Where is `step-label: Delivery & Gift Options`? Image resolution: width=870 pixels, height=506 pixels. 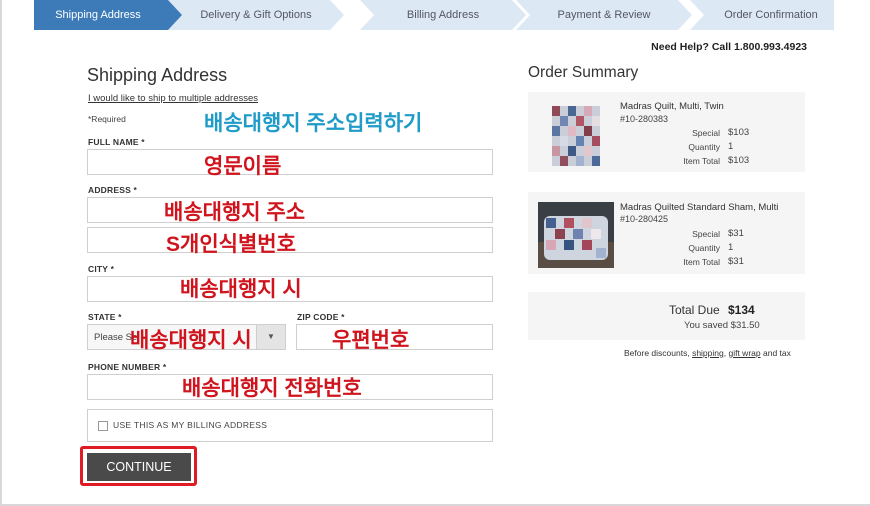 step-label: Delivery & Gift Options is located at coordinates (256, 15).